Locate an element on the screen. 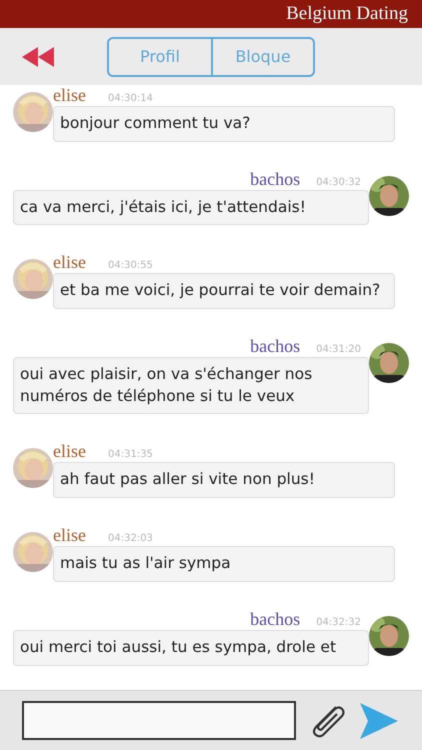  message-time: 04:30:14 is located at coordinates (130, 99).